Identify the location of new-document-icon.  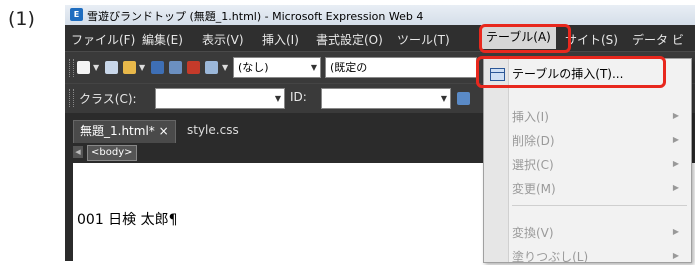
(111, 67).